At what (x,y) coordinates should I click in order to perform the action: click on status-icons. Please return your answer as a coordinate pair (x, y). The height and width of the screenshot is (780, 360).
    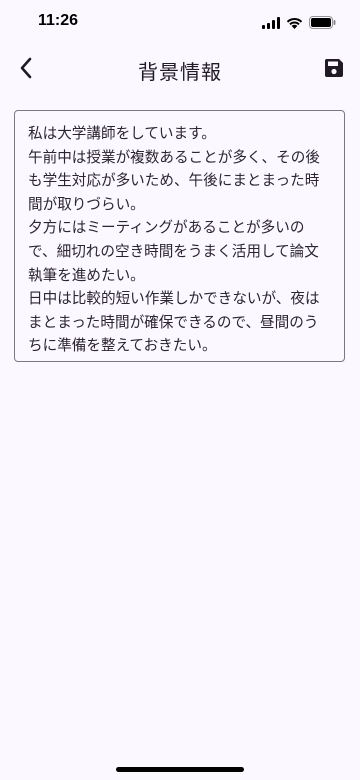
    Looking at the image, I should click on (299, 23).